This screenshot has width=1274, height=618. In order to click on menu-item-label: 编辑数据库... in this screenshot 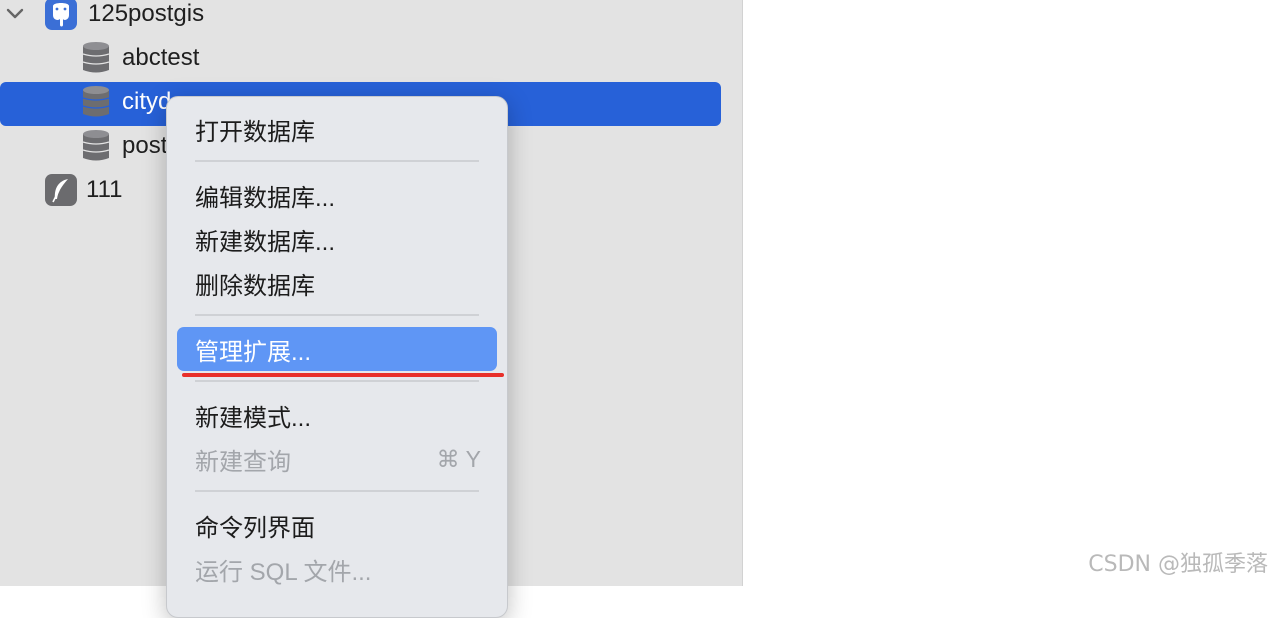, I will do `click(265, 198)`.